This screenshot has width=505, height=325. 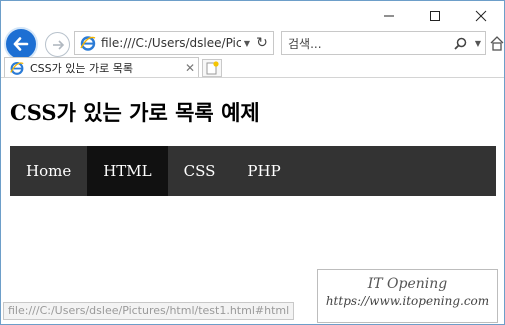 I want to click on menu-item-html: HTML, so click(x=127, y=171).